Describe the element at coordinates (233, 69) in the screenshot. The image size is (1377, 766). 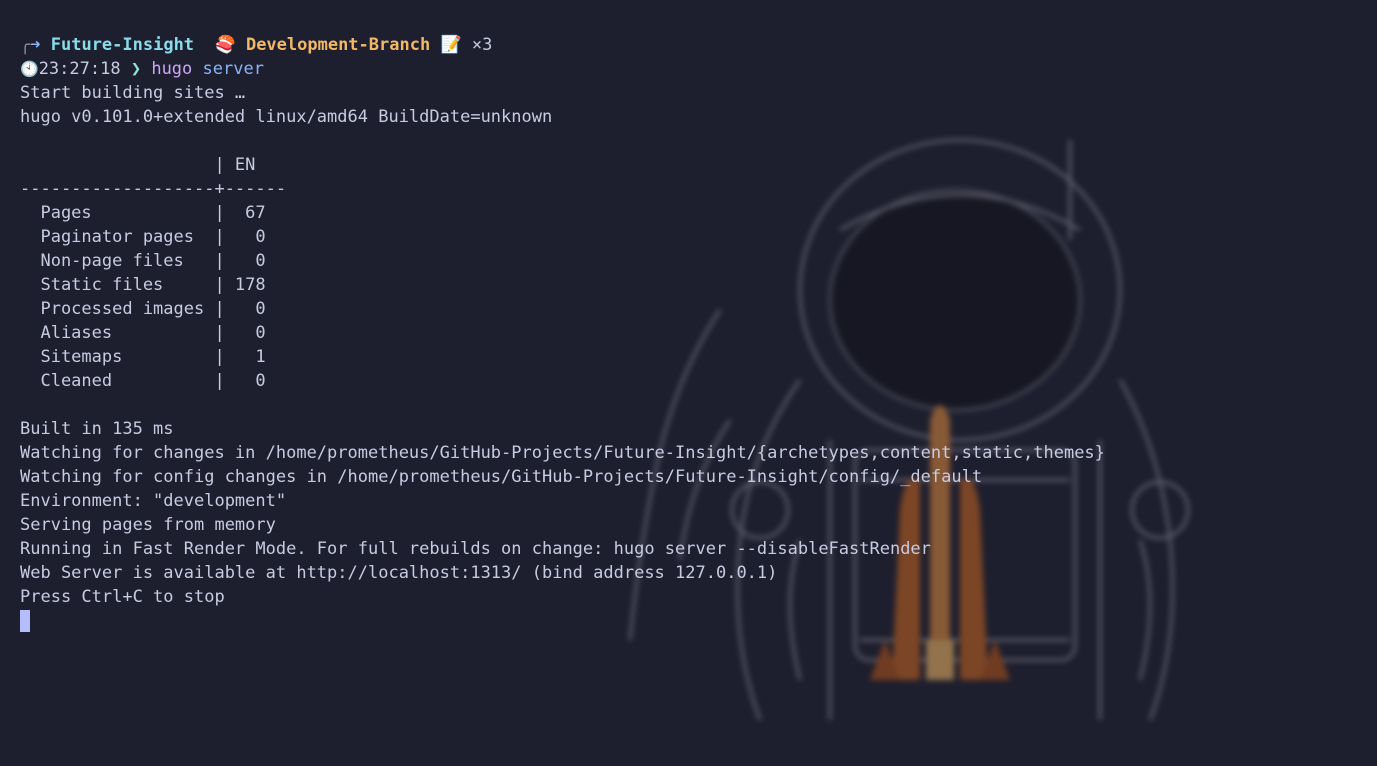
I see `command-argument: server` at that location.